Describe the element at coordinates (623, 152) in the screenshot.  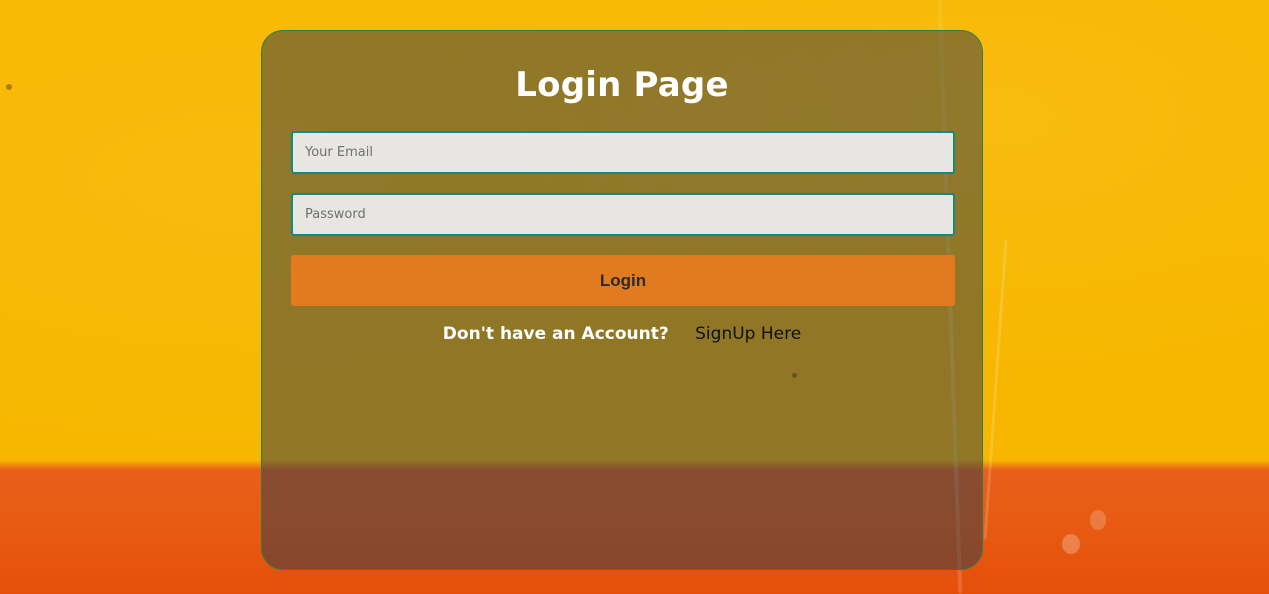
I see `email-field` at that location.